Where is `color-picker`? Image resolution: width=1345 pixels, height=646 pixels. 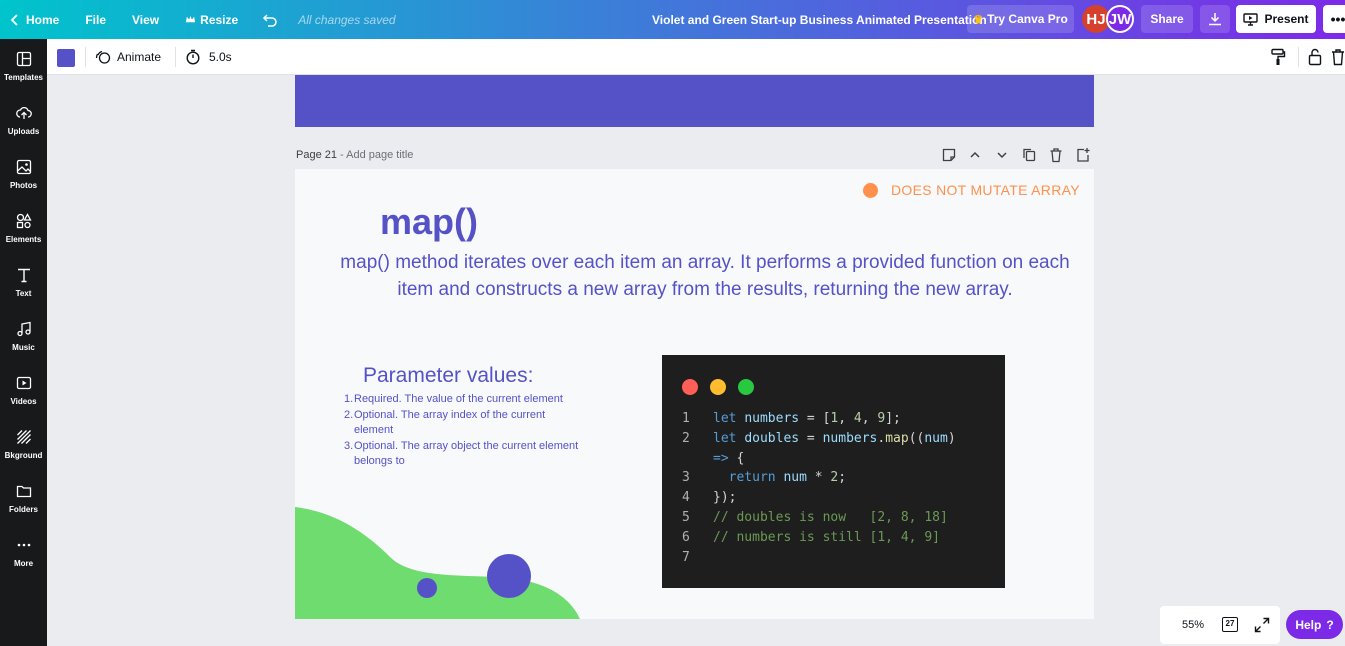
color-picker is located at coordinates (66, 58).